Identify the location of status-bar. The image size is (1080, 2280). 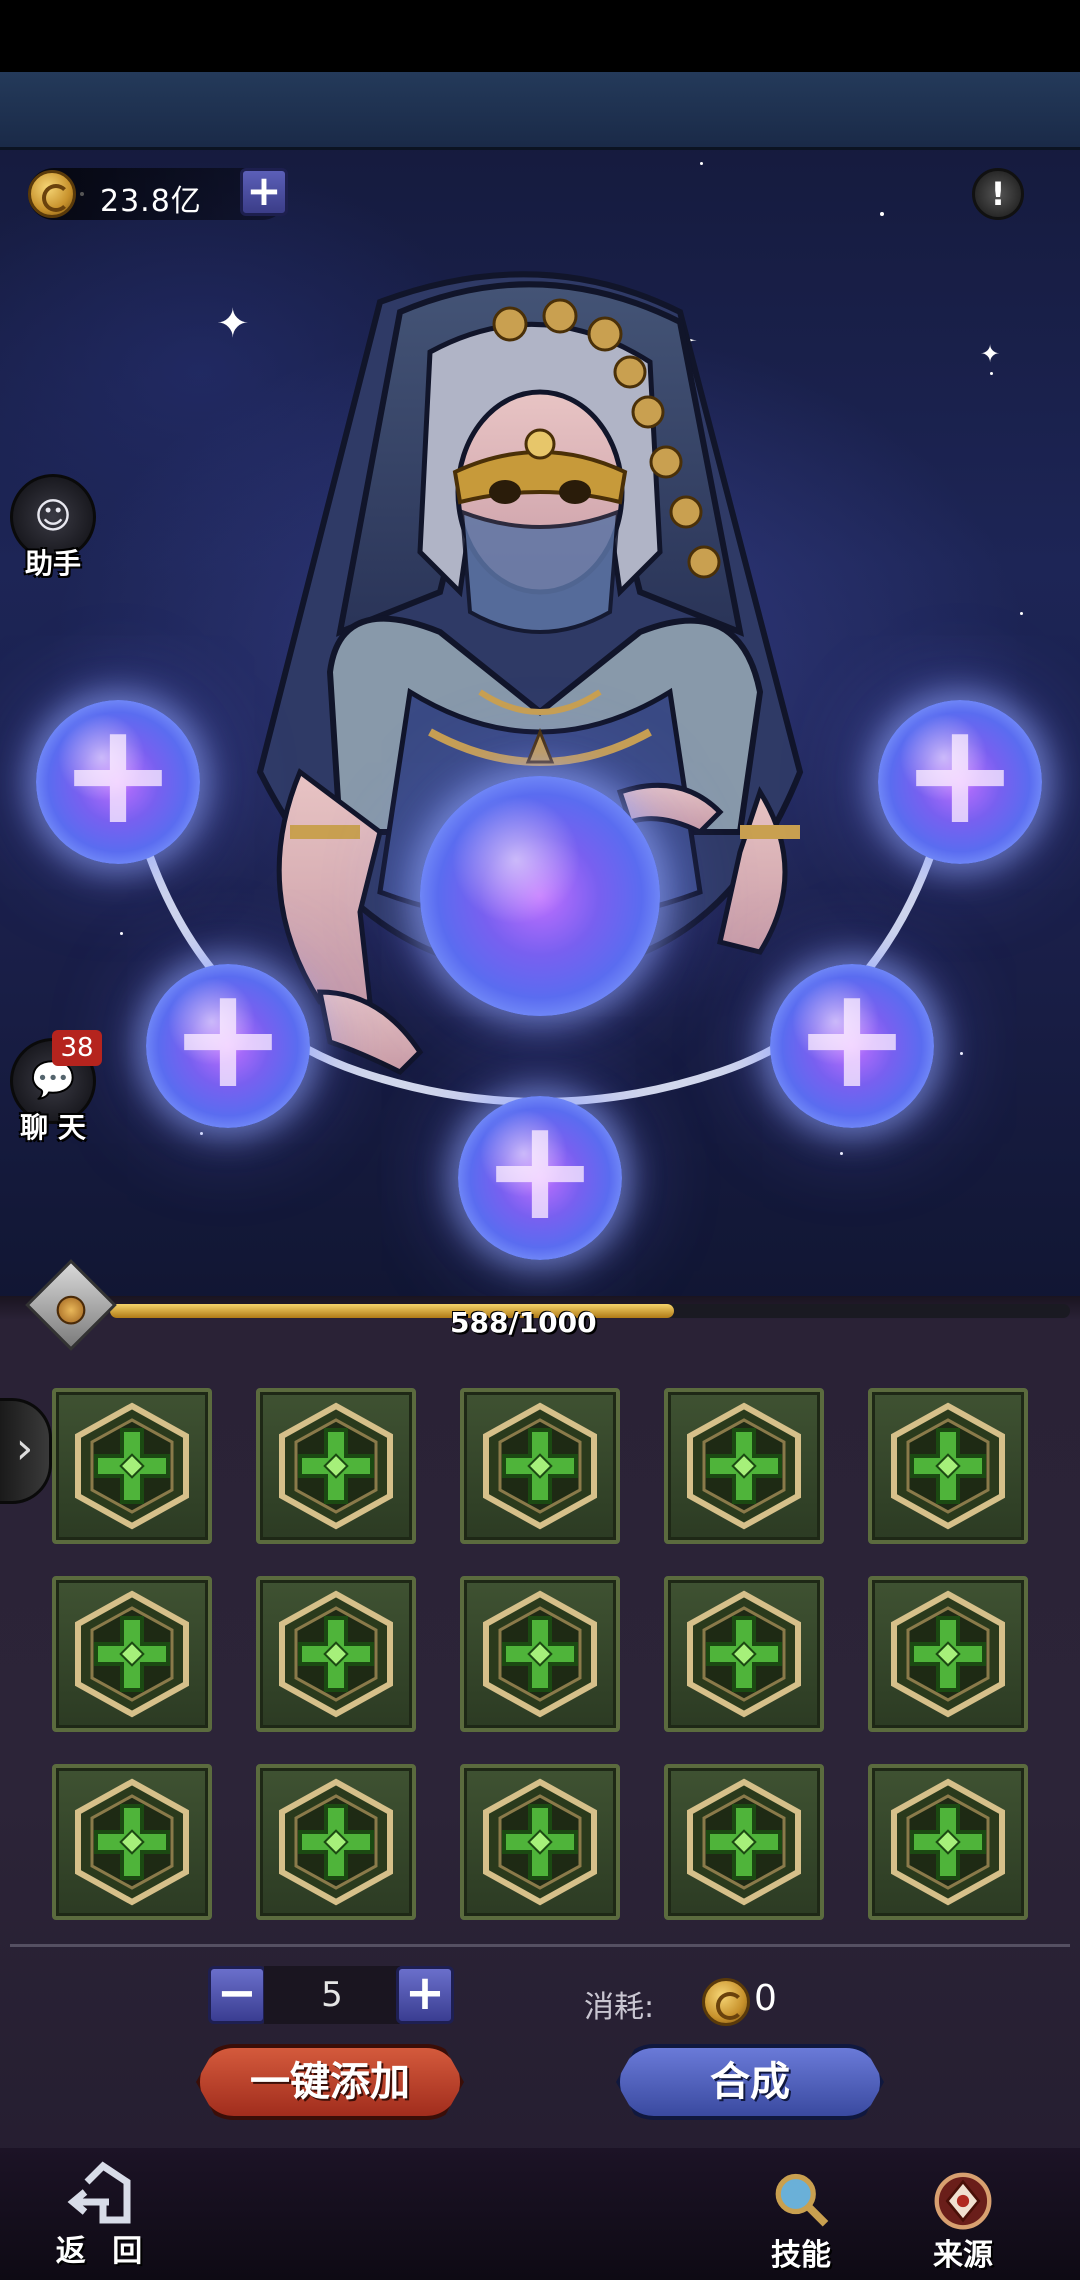
(540, 36).